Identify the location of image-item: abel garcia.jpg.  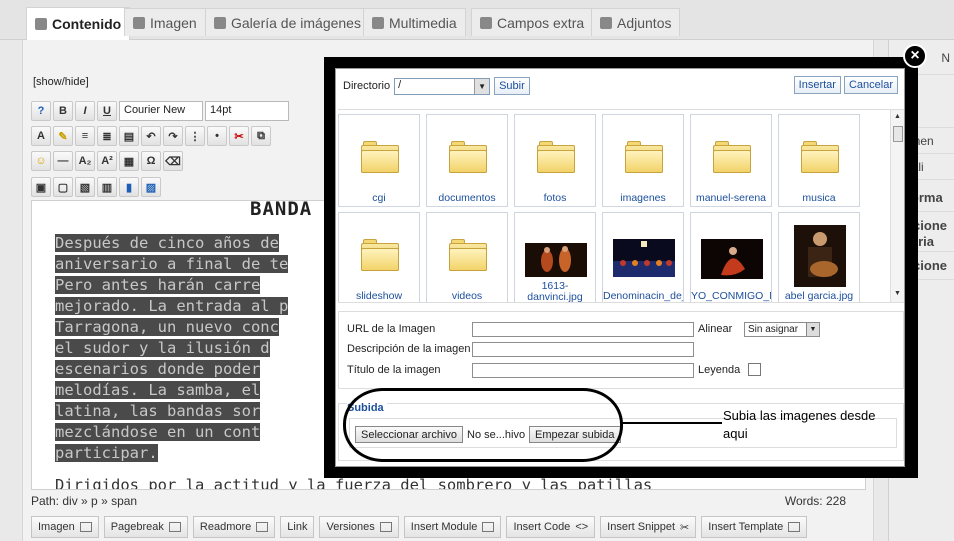
(819, 257).